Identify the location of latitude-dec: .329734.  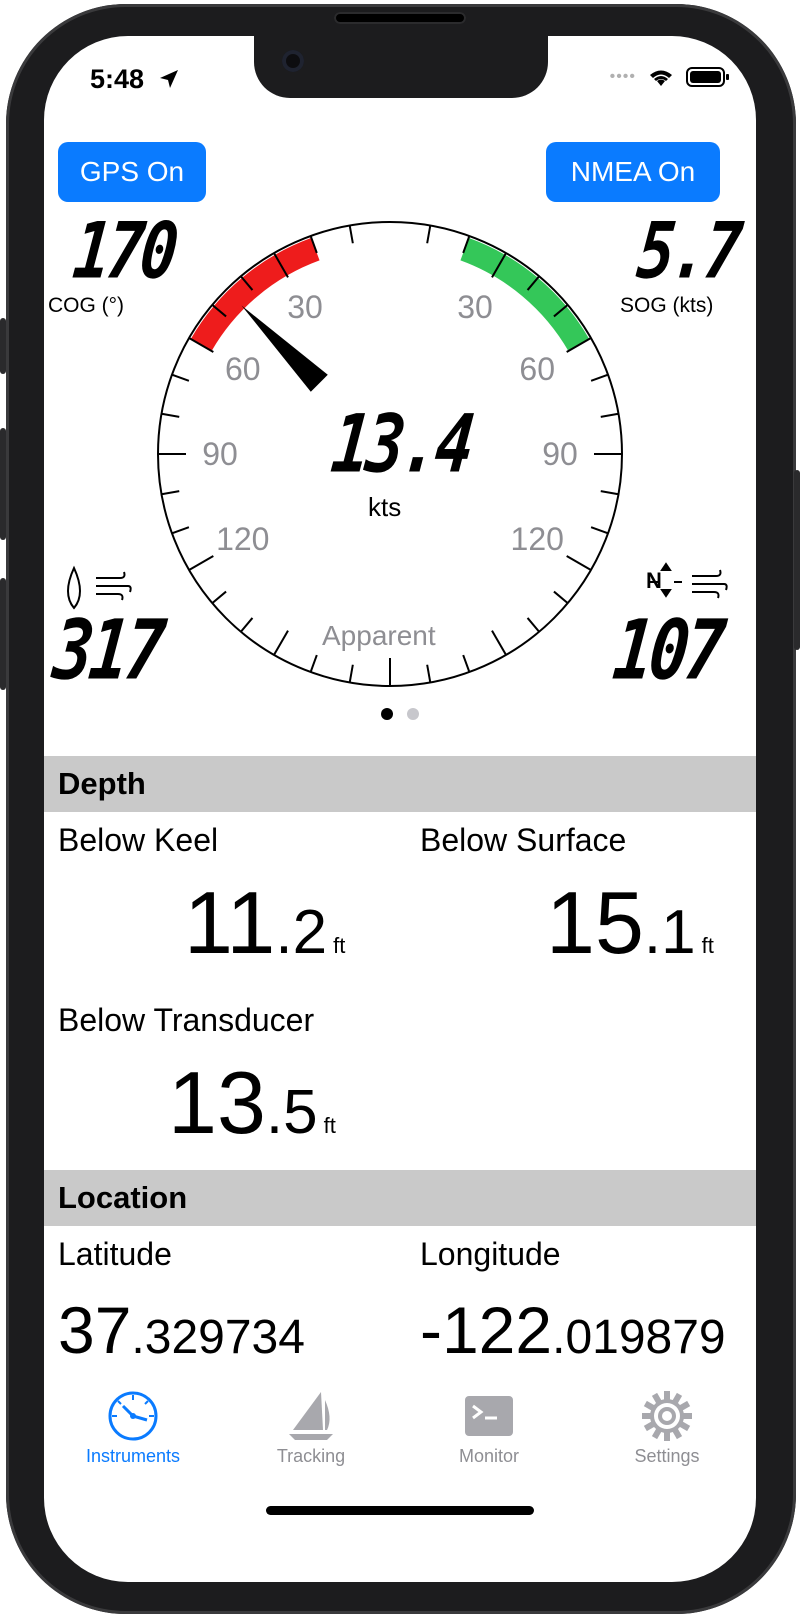
(218, 1337).